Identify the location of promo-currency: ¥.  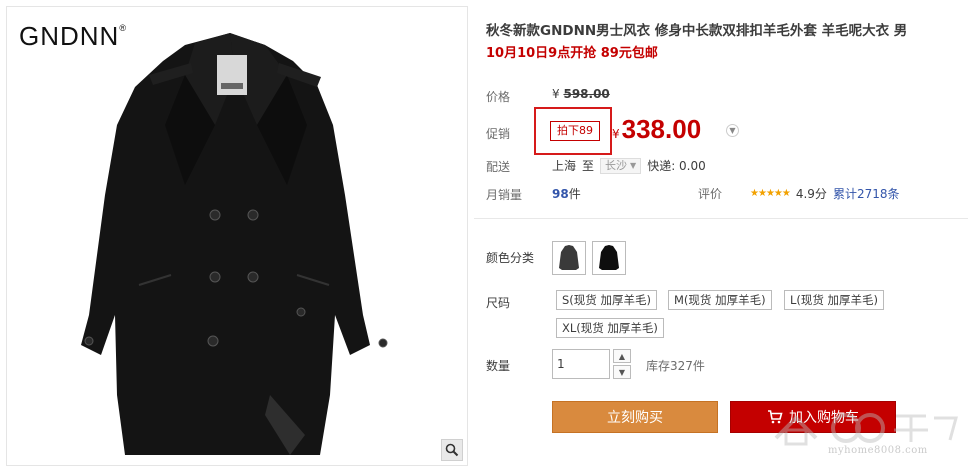
(616, 134).